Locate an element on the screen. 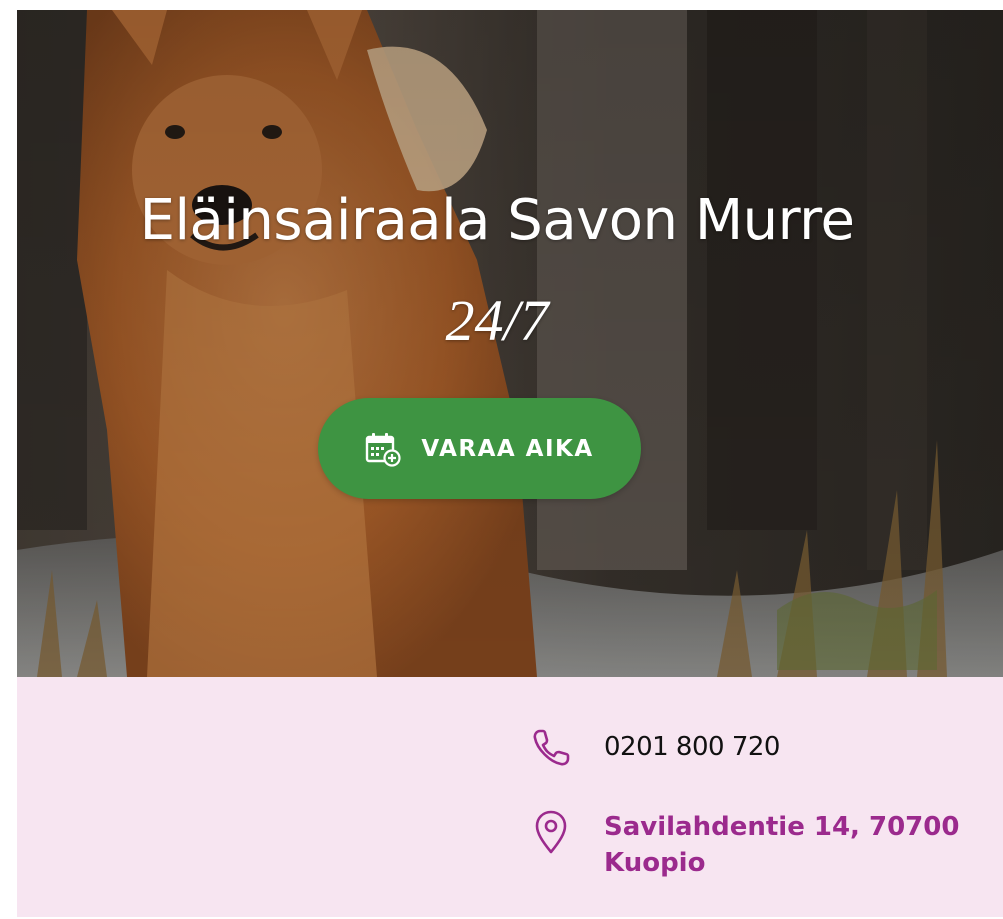 This screenshot has height=919, width=1003. location-pin-icon is located at coordinates (551, 832).